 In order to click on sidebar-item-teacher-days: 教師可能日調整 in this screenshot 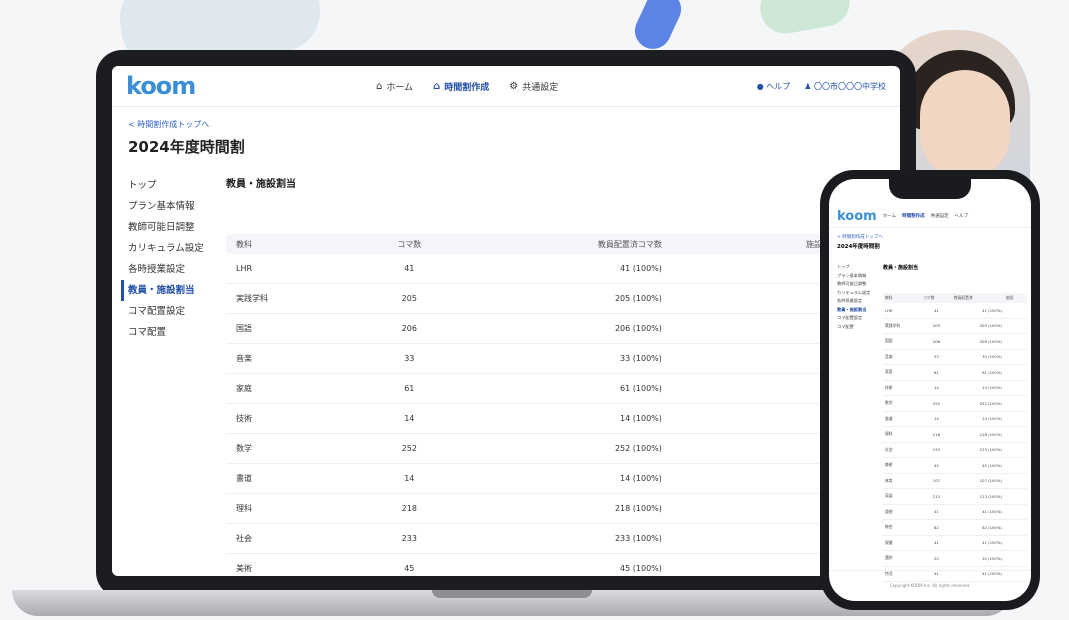, I will do `click(177, 227)`.